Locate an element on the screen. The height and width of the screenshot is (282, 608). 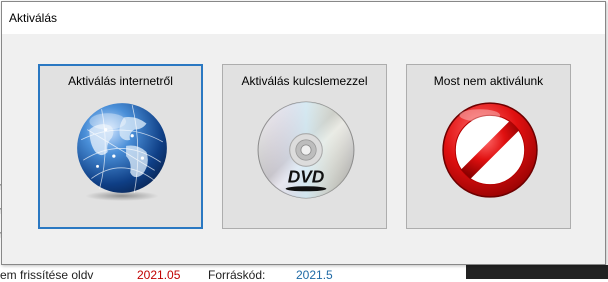
bg-logo-strip is located at coordinates (537, 272).